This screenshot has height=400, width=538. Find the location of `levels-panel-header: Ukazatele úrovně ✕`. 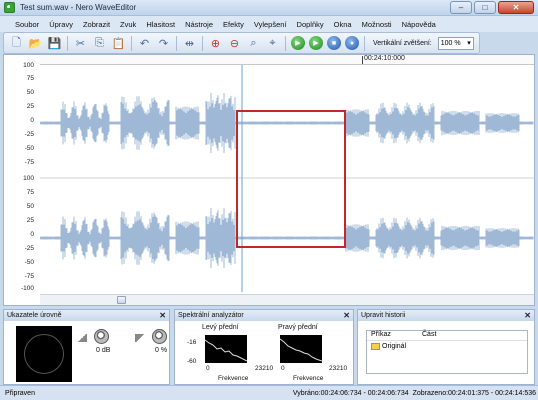

levels-panel-header: Ukazatele úrovně ✕ is located at coordinates (86, 315).